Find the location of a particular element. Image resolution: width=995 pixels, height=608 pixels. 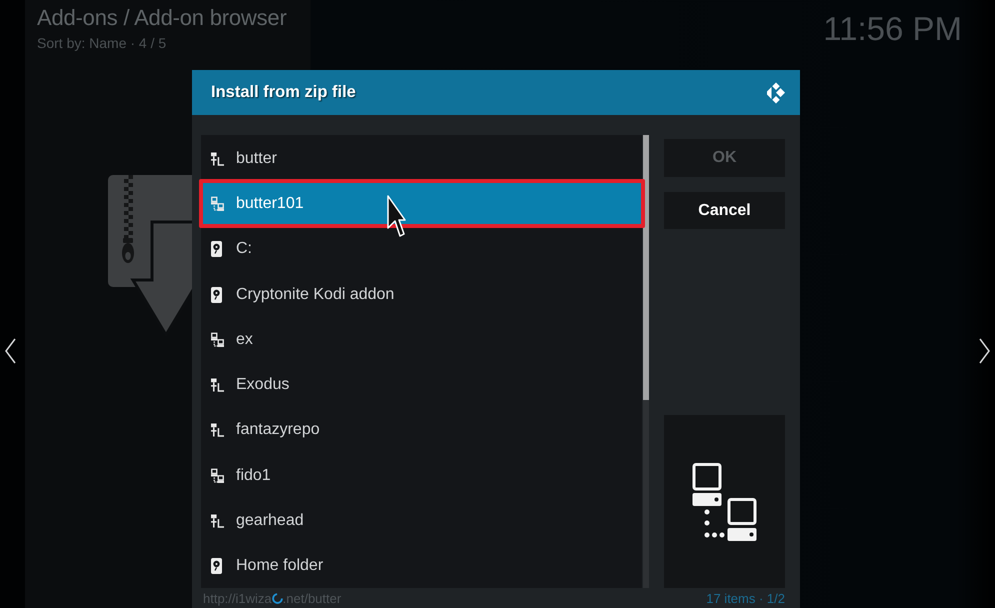

item-count: 17 items · 1/2 is located at coordinates (745, 598).